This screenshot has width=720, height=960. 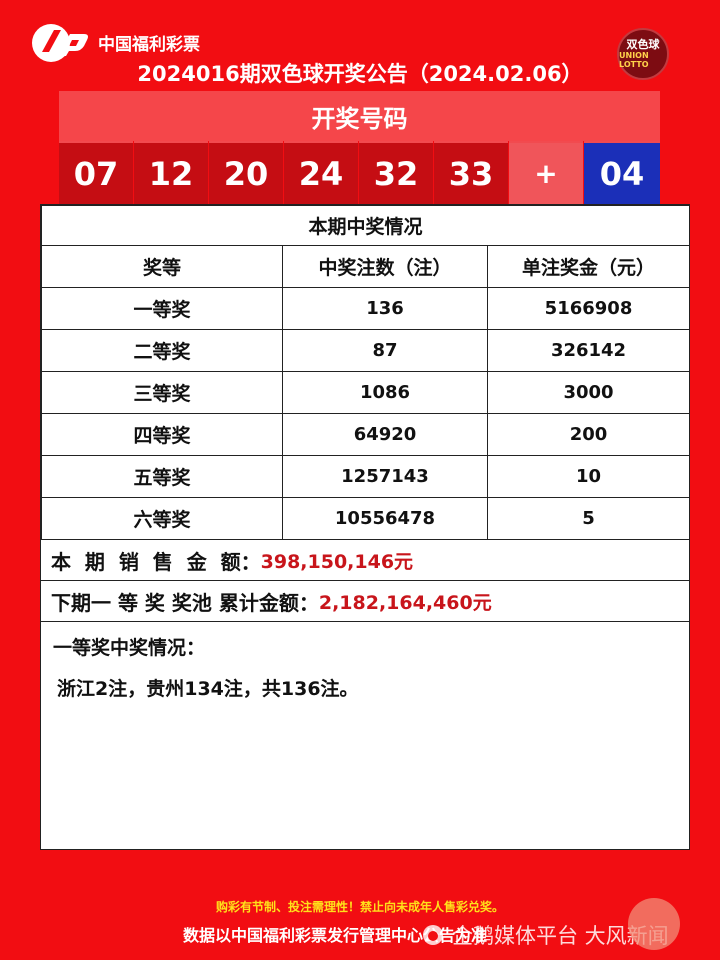 What do you see at coordinates (149, 45) in the screenshot?
I see `org-name: 中国福利彩票` at bounding box center [149, 45].